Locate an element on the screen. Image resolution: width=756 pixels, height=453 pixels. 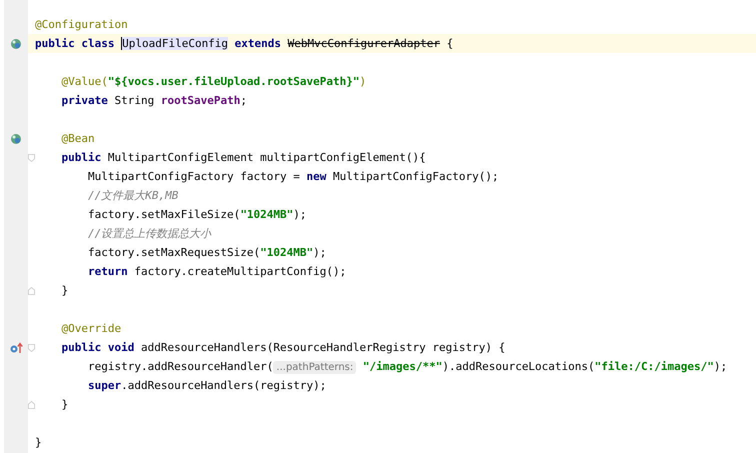
code-line: factory.setMaxRequestSize("1024MB"); is located at coordinates (206, 252).